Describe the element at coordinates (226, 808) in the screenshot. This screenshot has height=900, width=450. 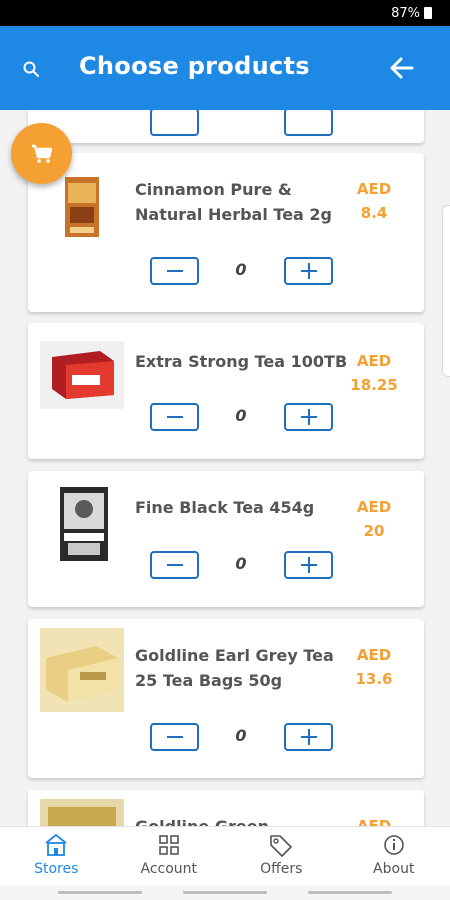
I see `product-card: Goldline Green AED` at that location.